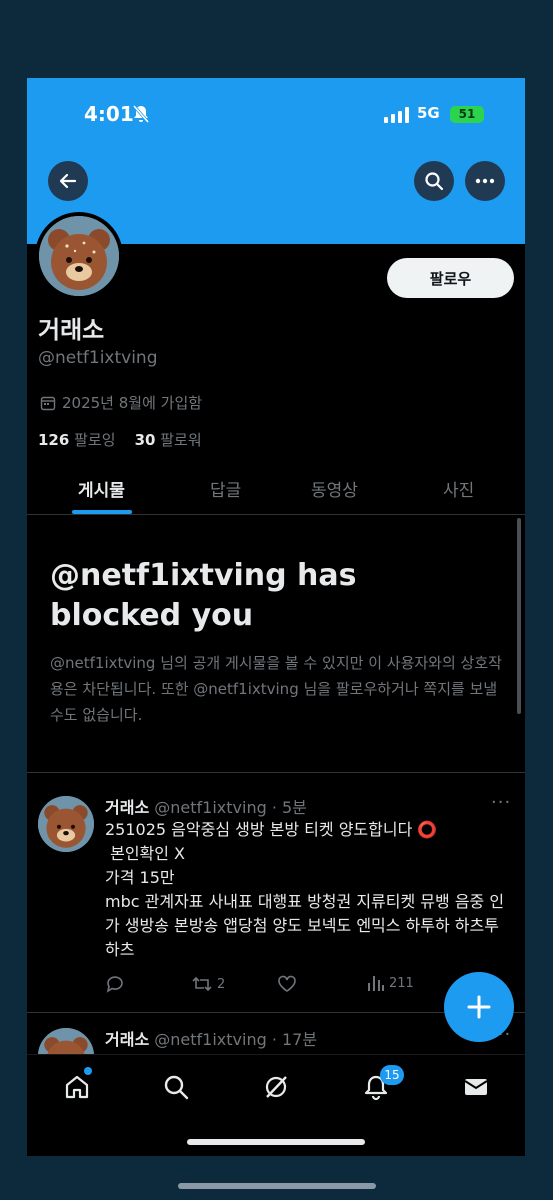 This screenshot has height=1200, width=553. What do you see at coordinates (519, 616) in the screenshot?
I see `scrollbar` at bounding box center [519, 616].